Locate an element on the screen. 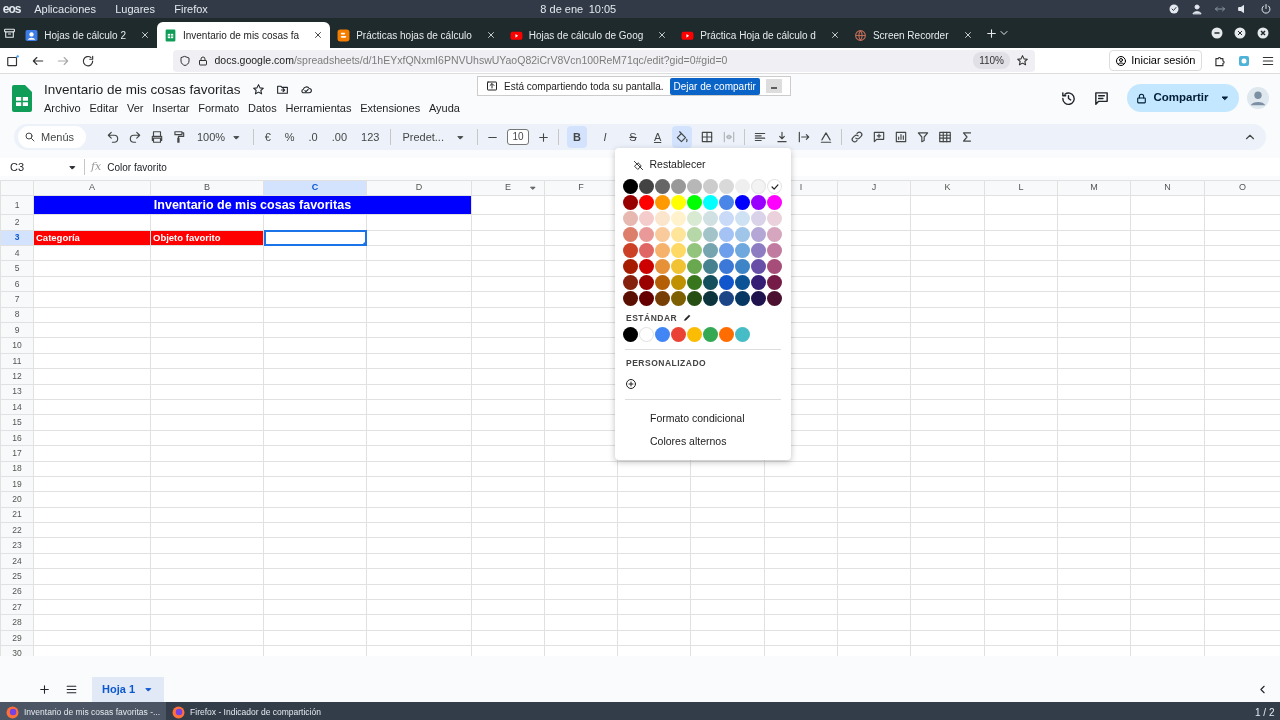 The width and height of the screenshot is (1280, 720). column-header: L is located at coordinates (1021, 187).